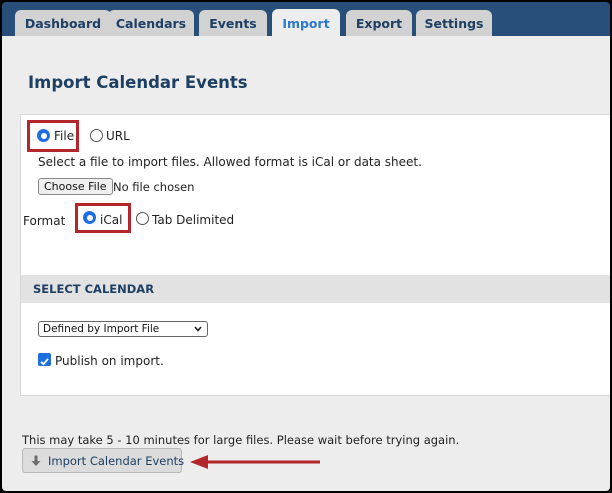 The height and width of the screenshot is (493, 612). Describe the element at coordinates (193, 220) in the screenshot. I see `tab-delimited-radio-label: Tab Delimited` at that location.